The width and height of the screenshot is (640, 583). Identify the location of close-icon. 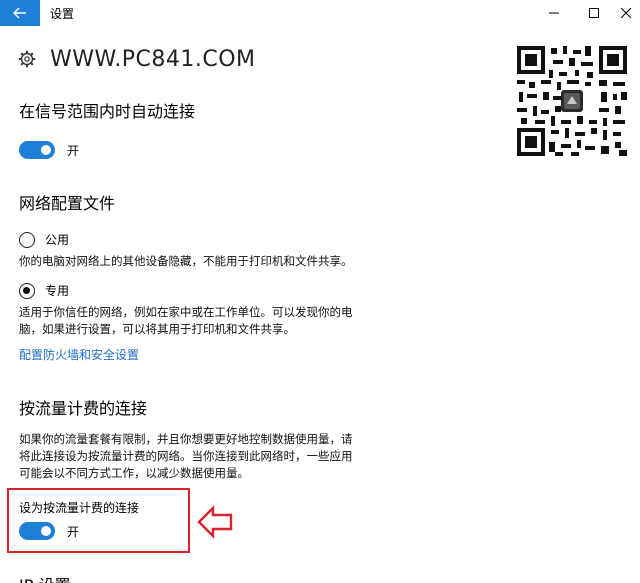
(626, 13).